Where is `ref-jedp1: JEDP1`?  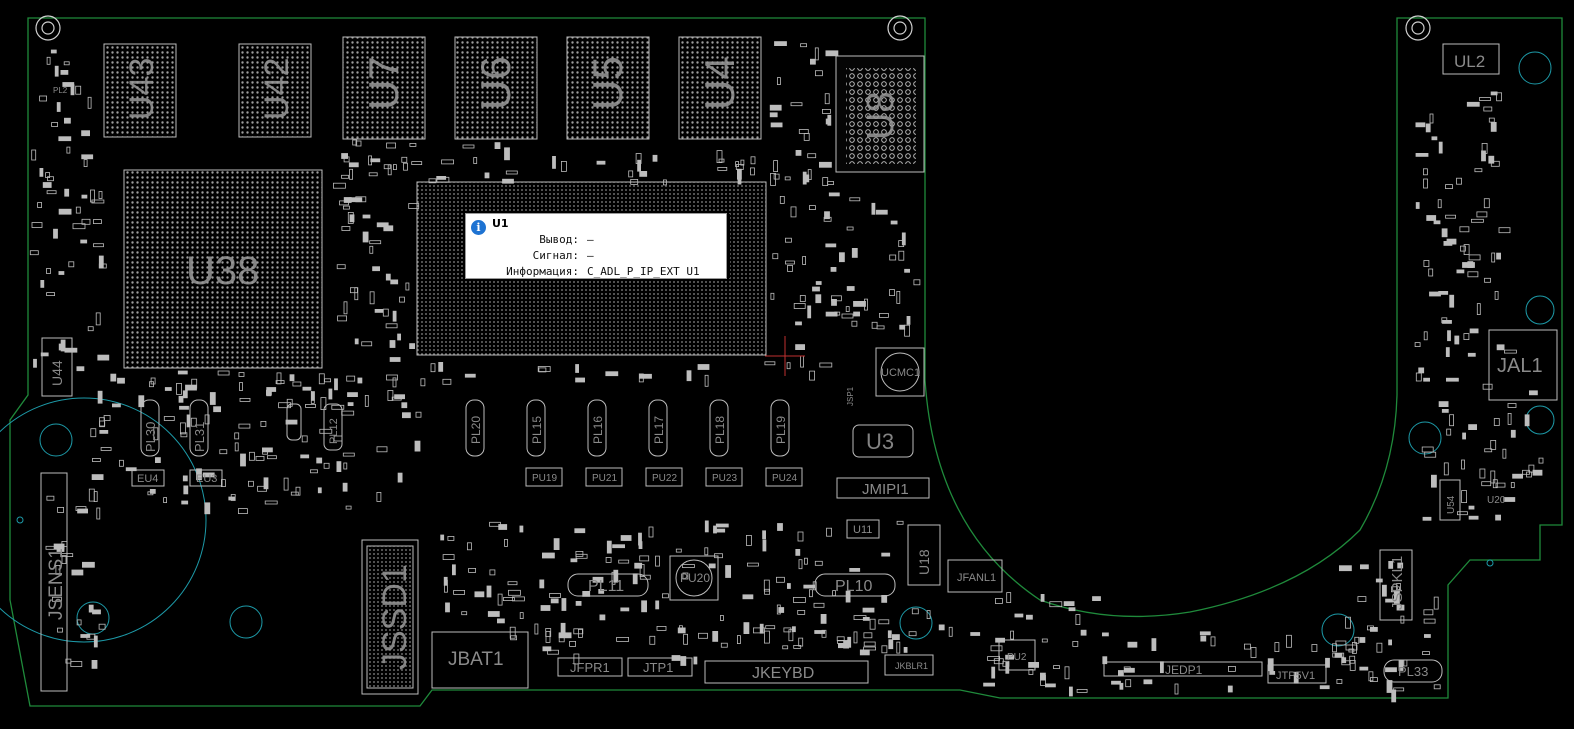 ref-jedp1: JEDP1 is located at coordinates (1184, 670).